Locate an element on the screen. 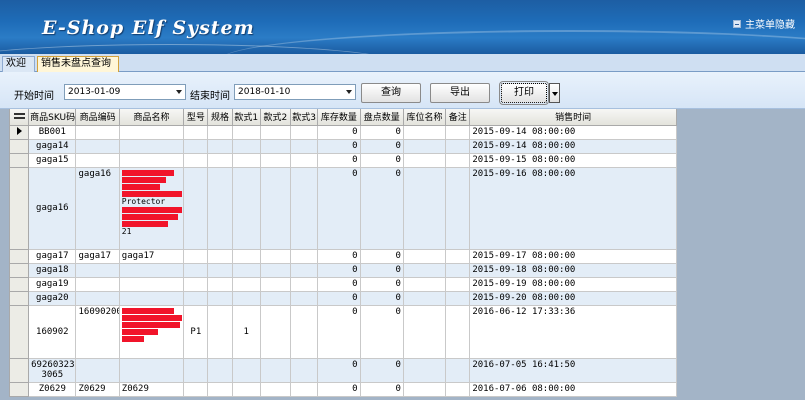 The height and width of the screenshot is (400, 805). cell-model: P1 is located at coordinates (196, 331).